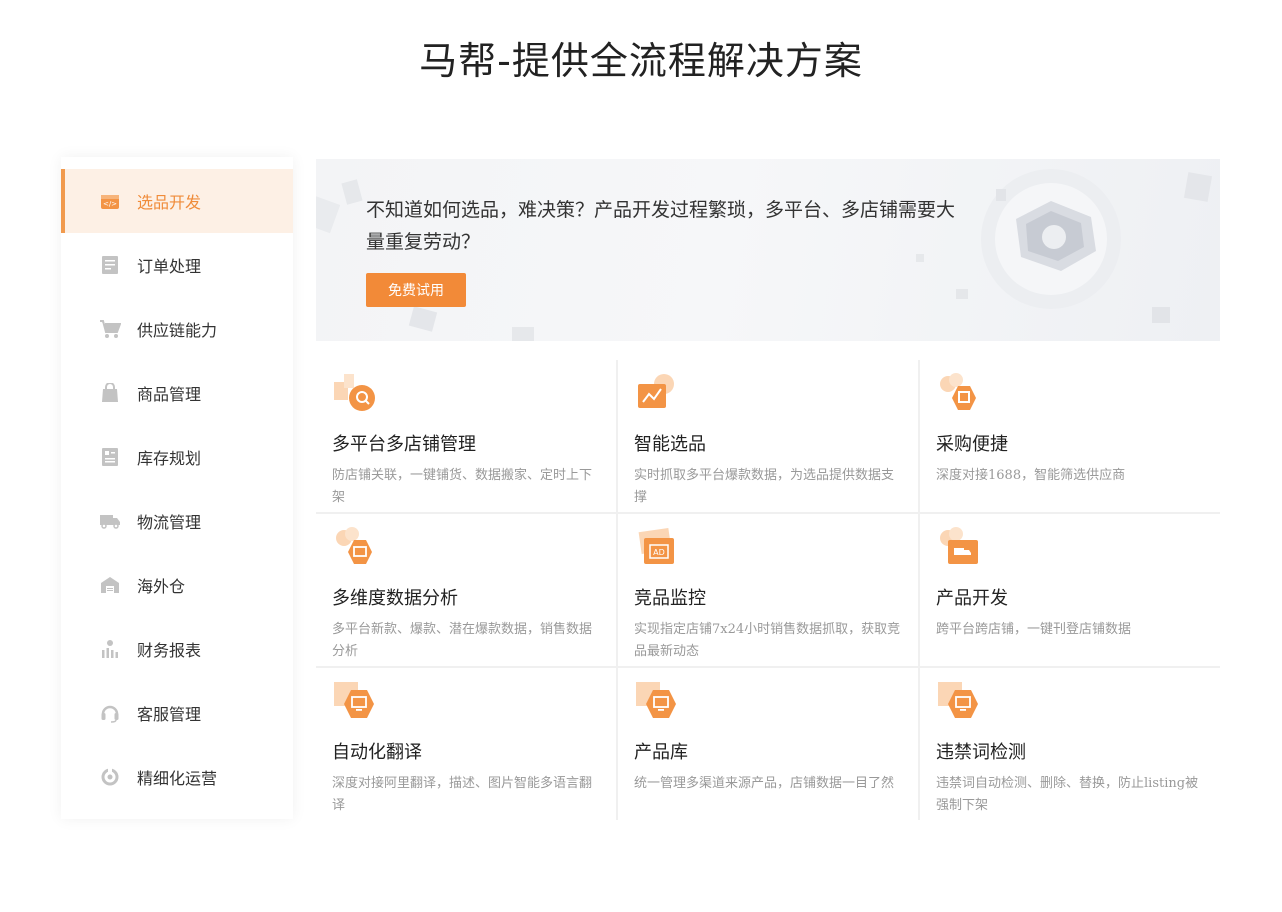 The height and width of the screenshot is (912, 1282). Describe the element at coordinates (1070, 744) in the screenshot. I see `feature-card: 违禁词检测 违禁词自动检测、删除、替换，防止listing被强制下架` at that location.